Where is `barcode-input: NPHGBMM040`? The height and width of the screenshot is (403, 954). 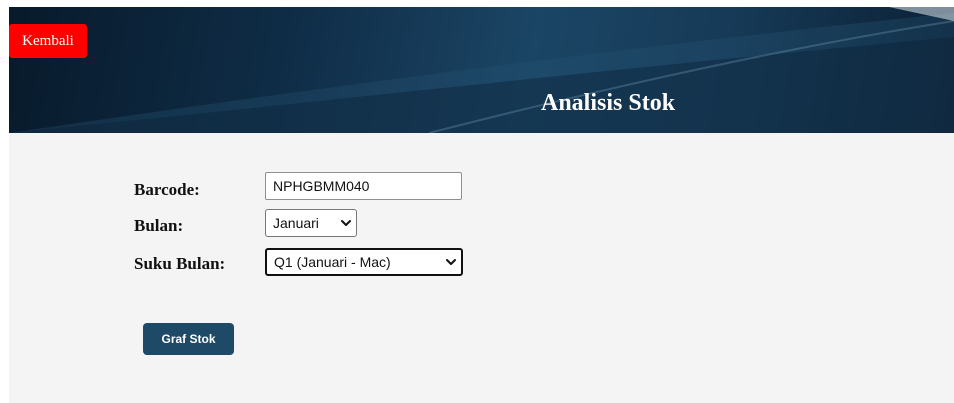 barcode-input: NPHGBMM040 is located at coordinates (363, 186).